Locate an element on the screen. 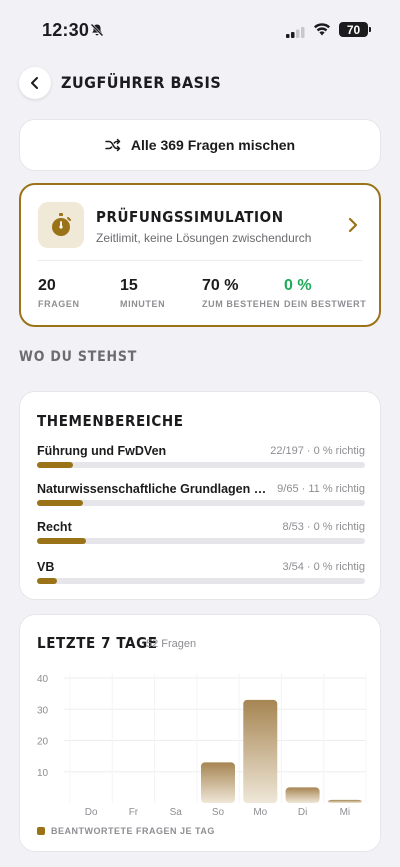  stat-label: FRAGEN is located at coordinates (59, 304).